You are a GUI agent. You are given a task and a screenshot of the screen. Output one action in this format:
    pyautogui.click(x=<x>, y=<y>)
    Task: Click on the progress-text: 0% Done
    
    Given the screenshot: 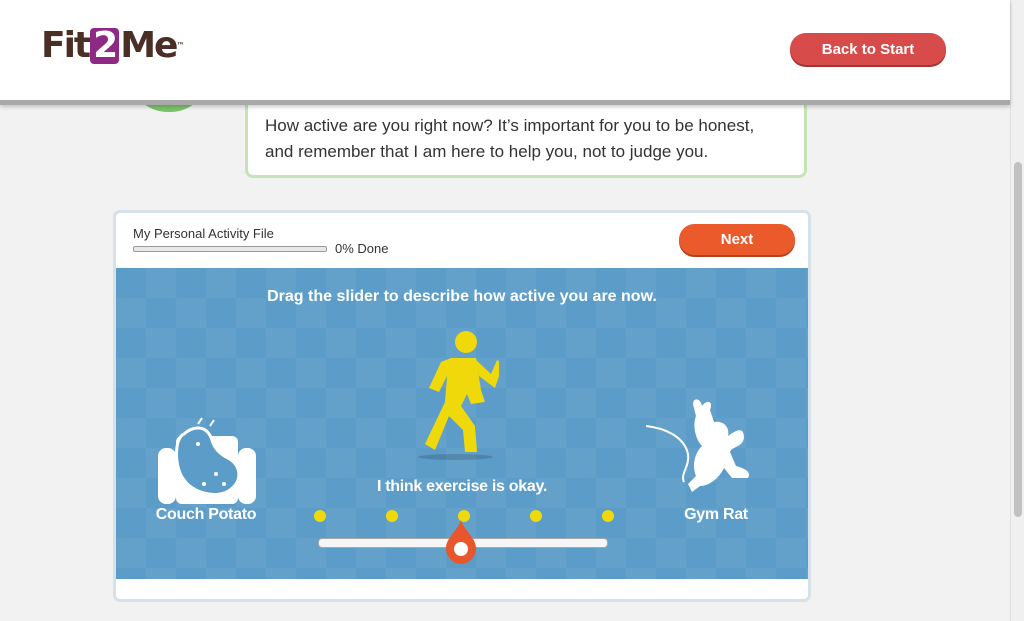 What is the action you would take?
    pyautogui.click(x=362, y=248)
    